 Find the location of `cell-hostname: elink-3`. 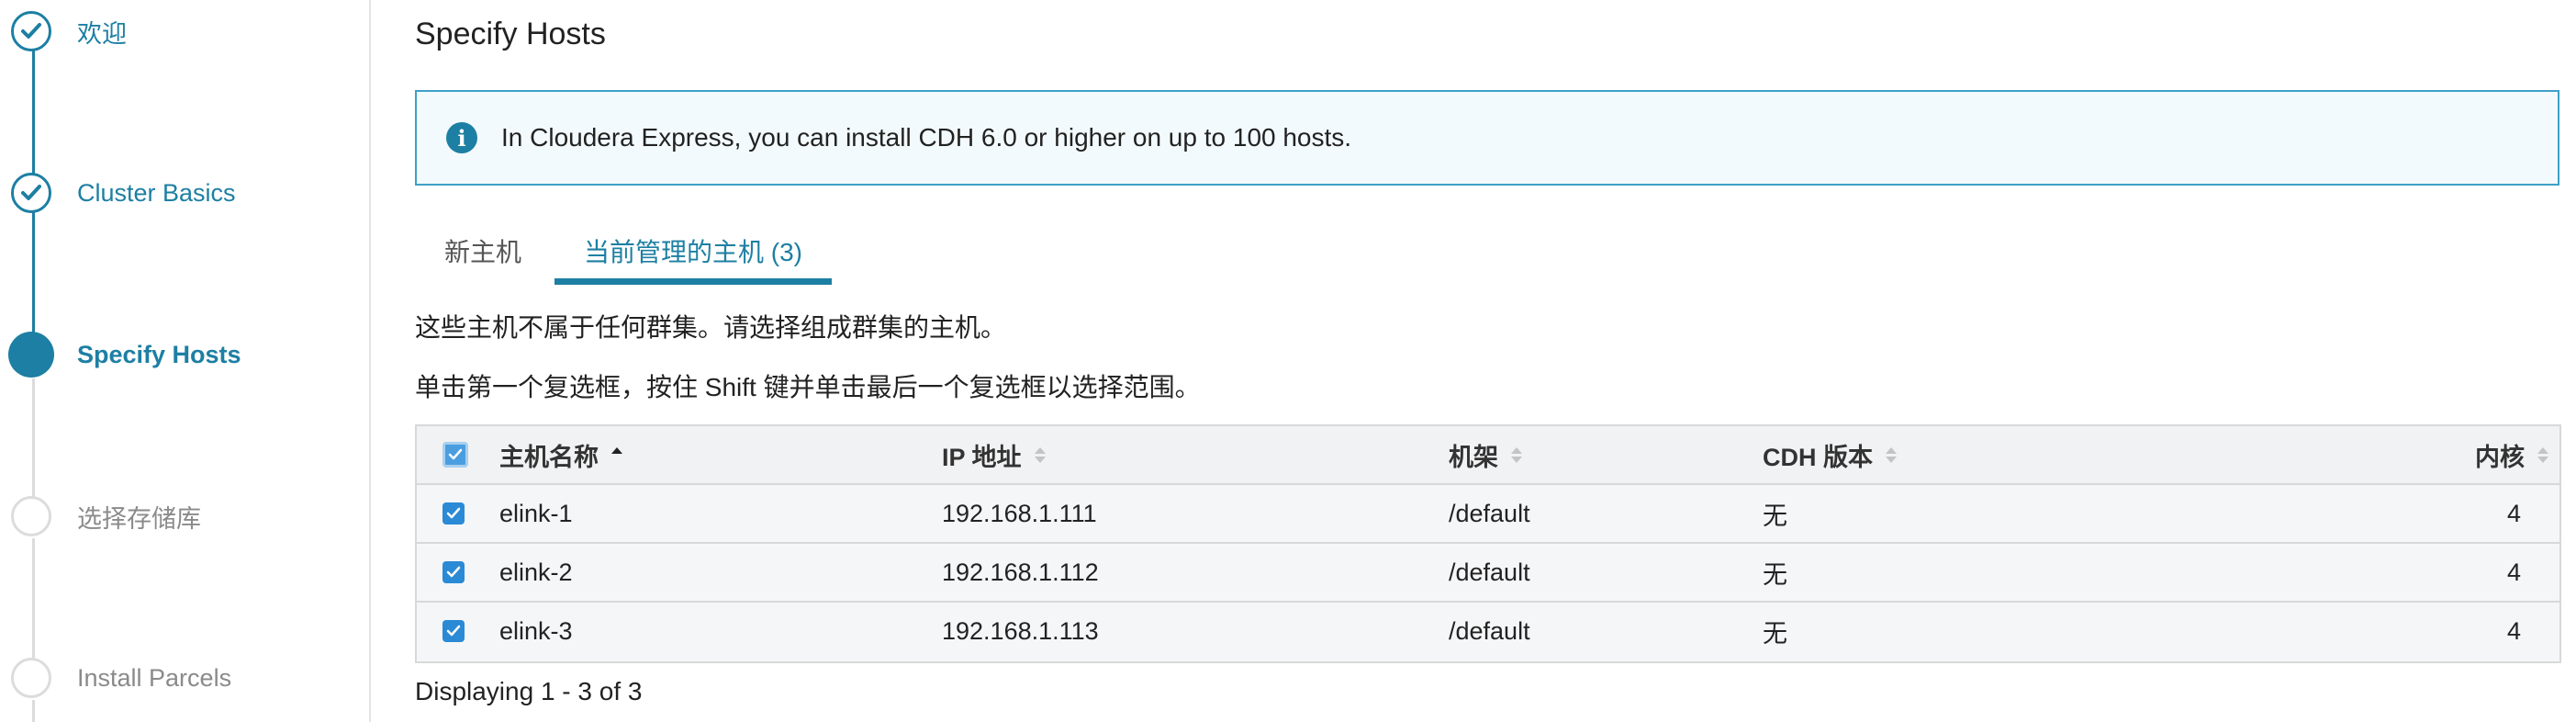

cell-hostname: elink-3 is located at coordinates (536, 630).